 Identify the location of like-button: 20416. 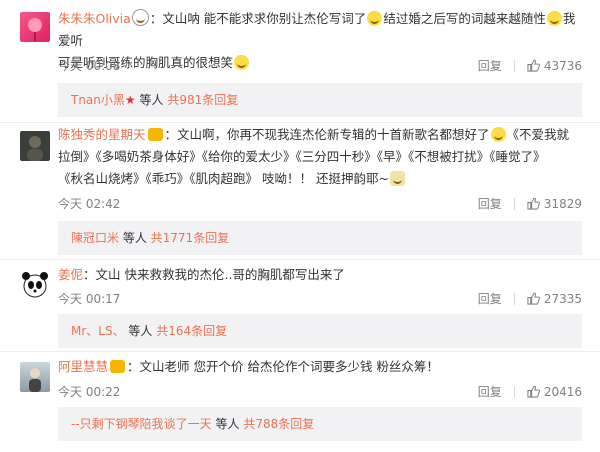
(554, 392).